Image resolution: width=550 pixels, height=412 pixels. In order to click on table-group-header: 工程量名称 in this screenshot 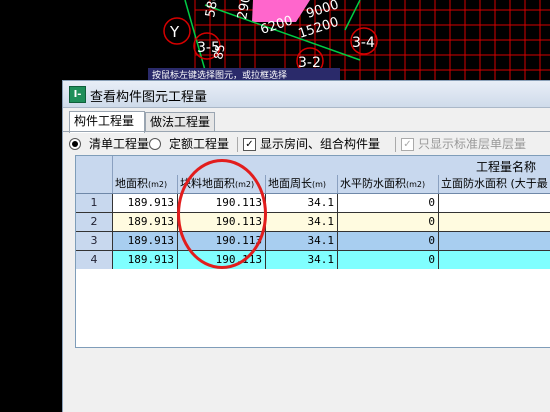, I will do `click(313, 166)`.